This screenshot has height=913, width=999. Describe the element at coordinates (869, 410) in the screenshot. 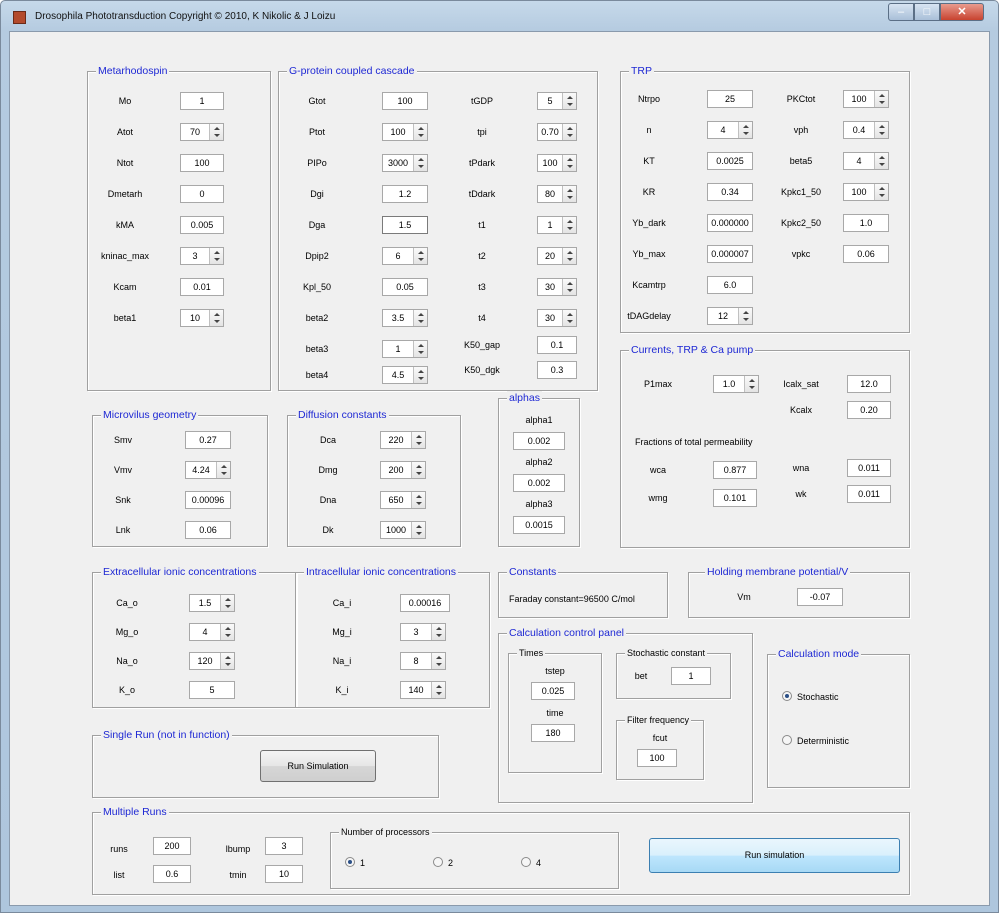

I see `kcalx-field: 0.20` at that location.